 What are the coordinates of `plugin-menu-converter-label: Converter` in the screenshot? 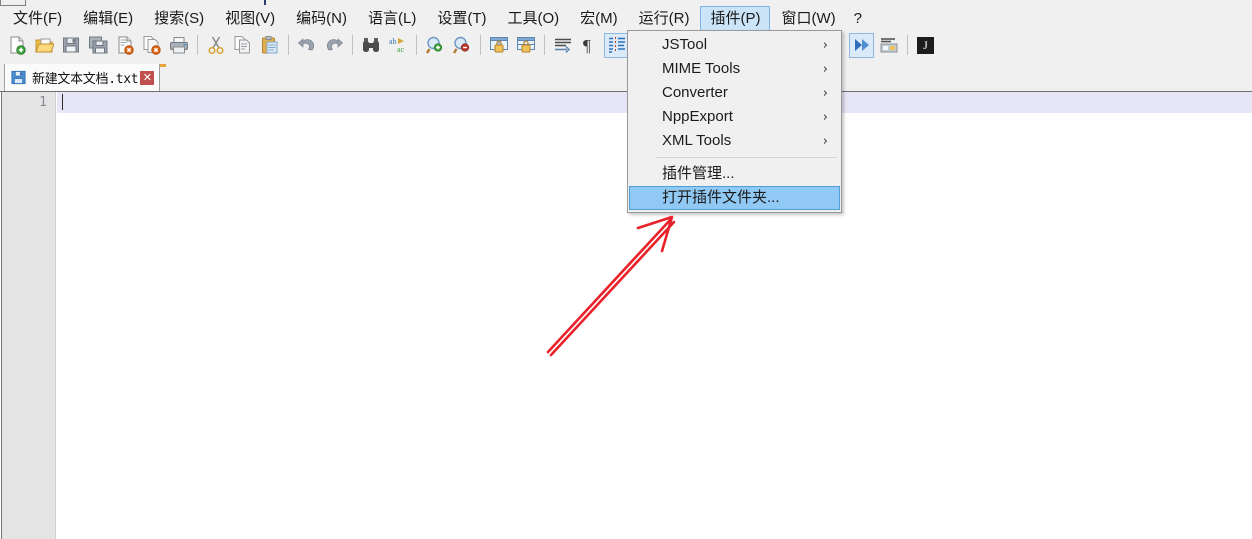 It's located at (695, 92).